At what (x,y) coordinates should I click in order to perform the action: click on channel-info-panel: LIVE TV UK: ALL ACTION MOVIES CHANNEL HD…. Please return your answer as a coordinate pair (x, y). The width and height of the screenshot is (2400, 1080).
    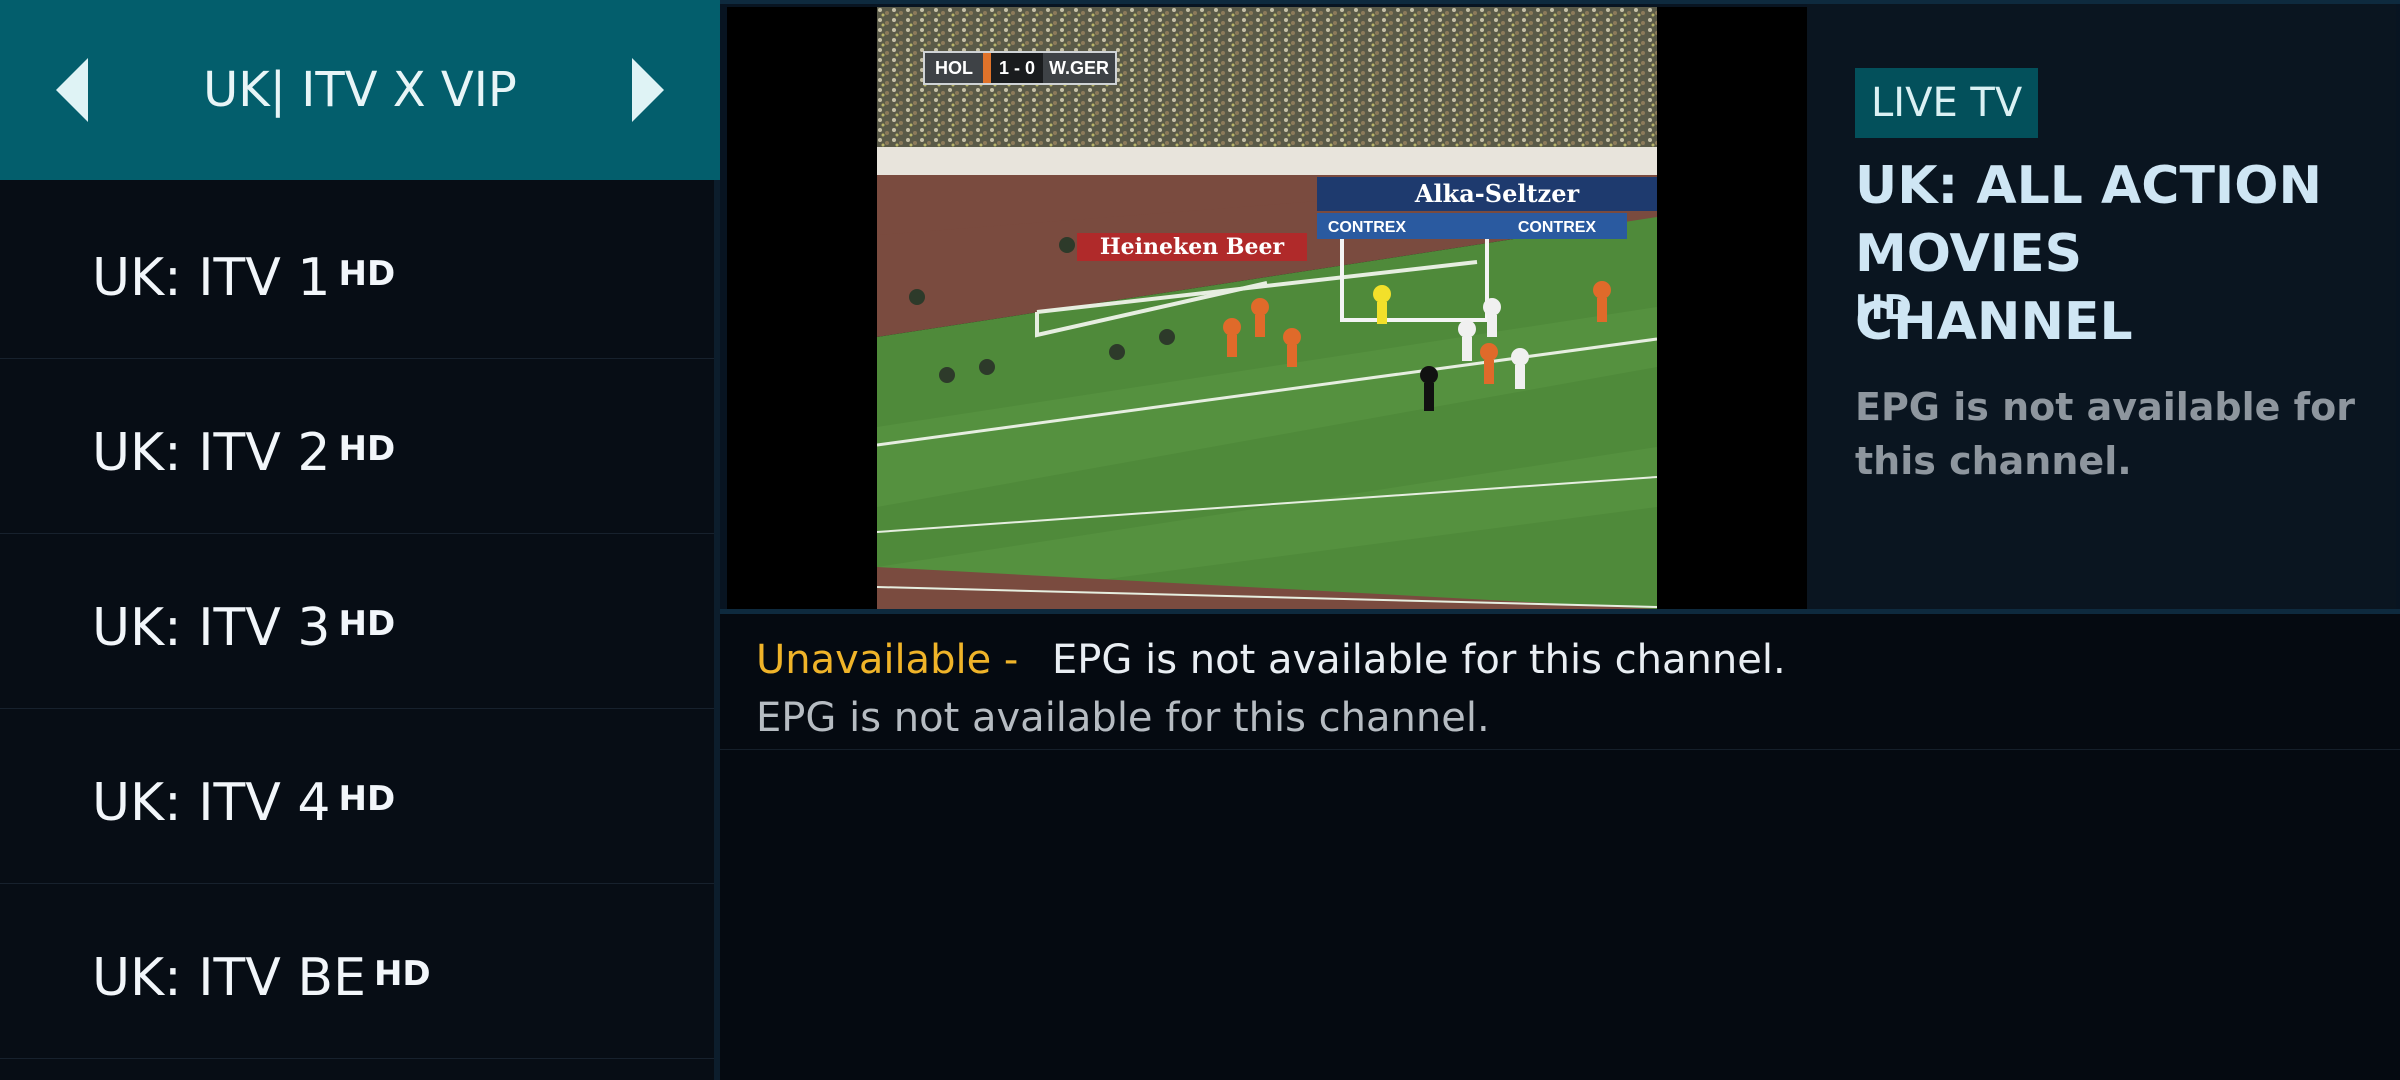
    Looking at the image, I should click on (2101, 306).